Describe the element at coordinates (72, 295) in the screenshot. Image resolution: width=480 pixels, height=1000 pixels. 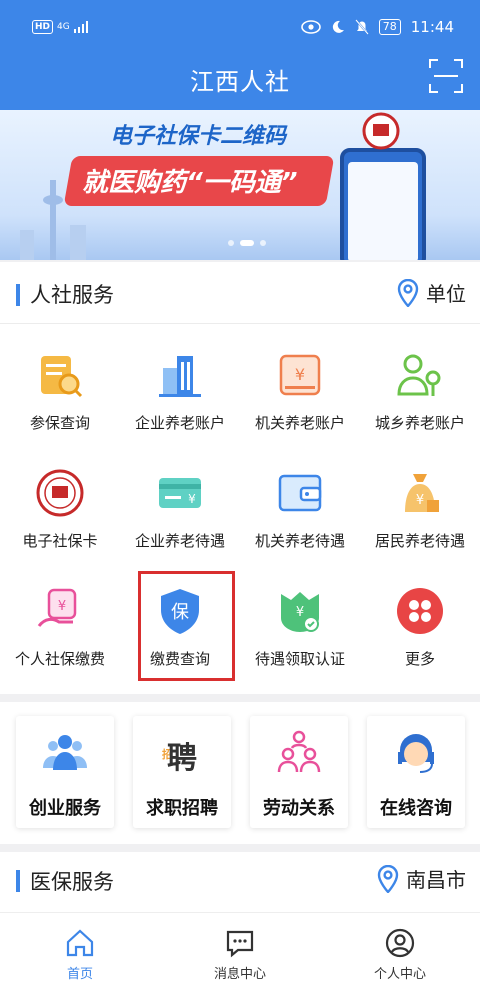
I see `section-title: 人社服务` at that location.